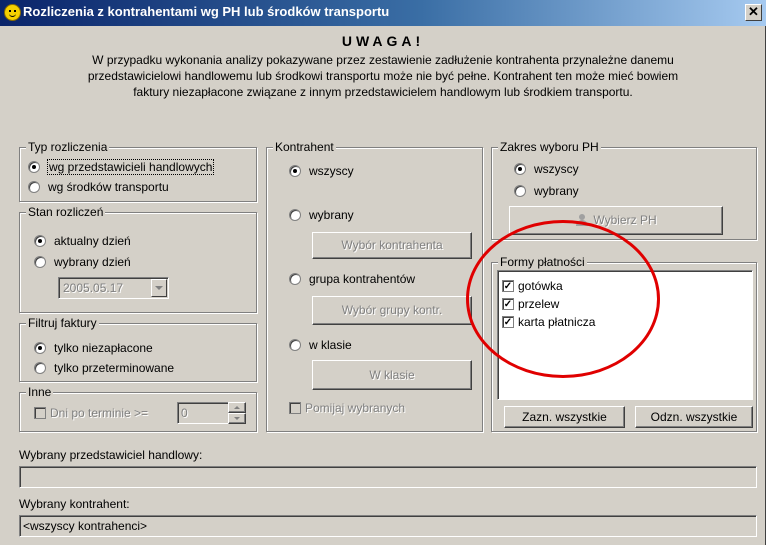  I want to click on checkbox-przelew: ✓ przelew, so click(530, 304).